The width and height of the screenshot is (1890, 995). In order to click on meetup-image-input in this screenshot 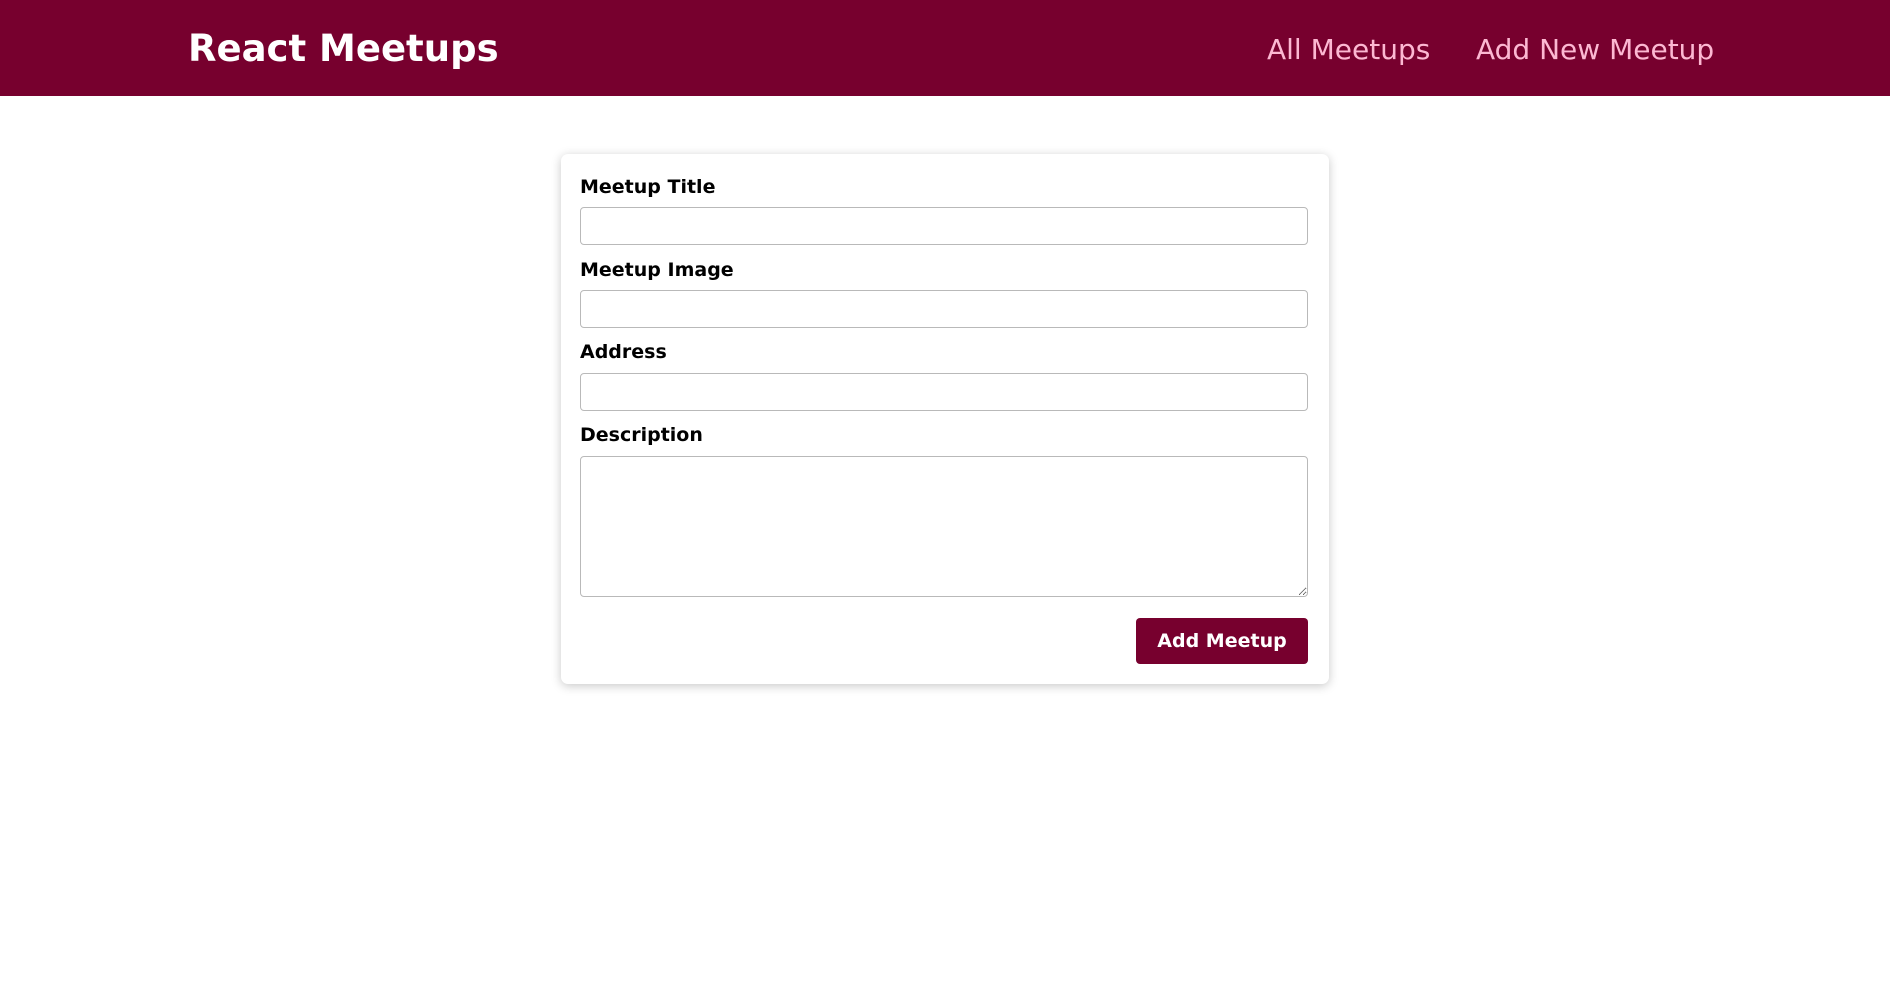, I will do `click(944, 309)`.